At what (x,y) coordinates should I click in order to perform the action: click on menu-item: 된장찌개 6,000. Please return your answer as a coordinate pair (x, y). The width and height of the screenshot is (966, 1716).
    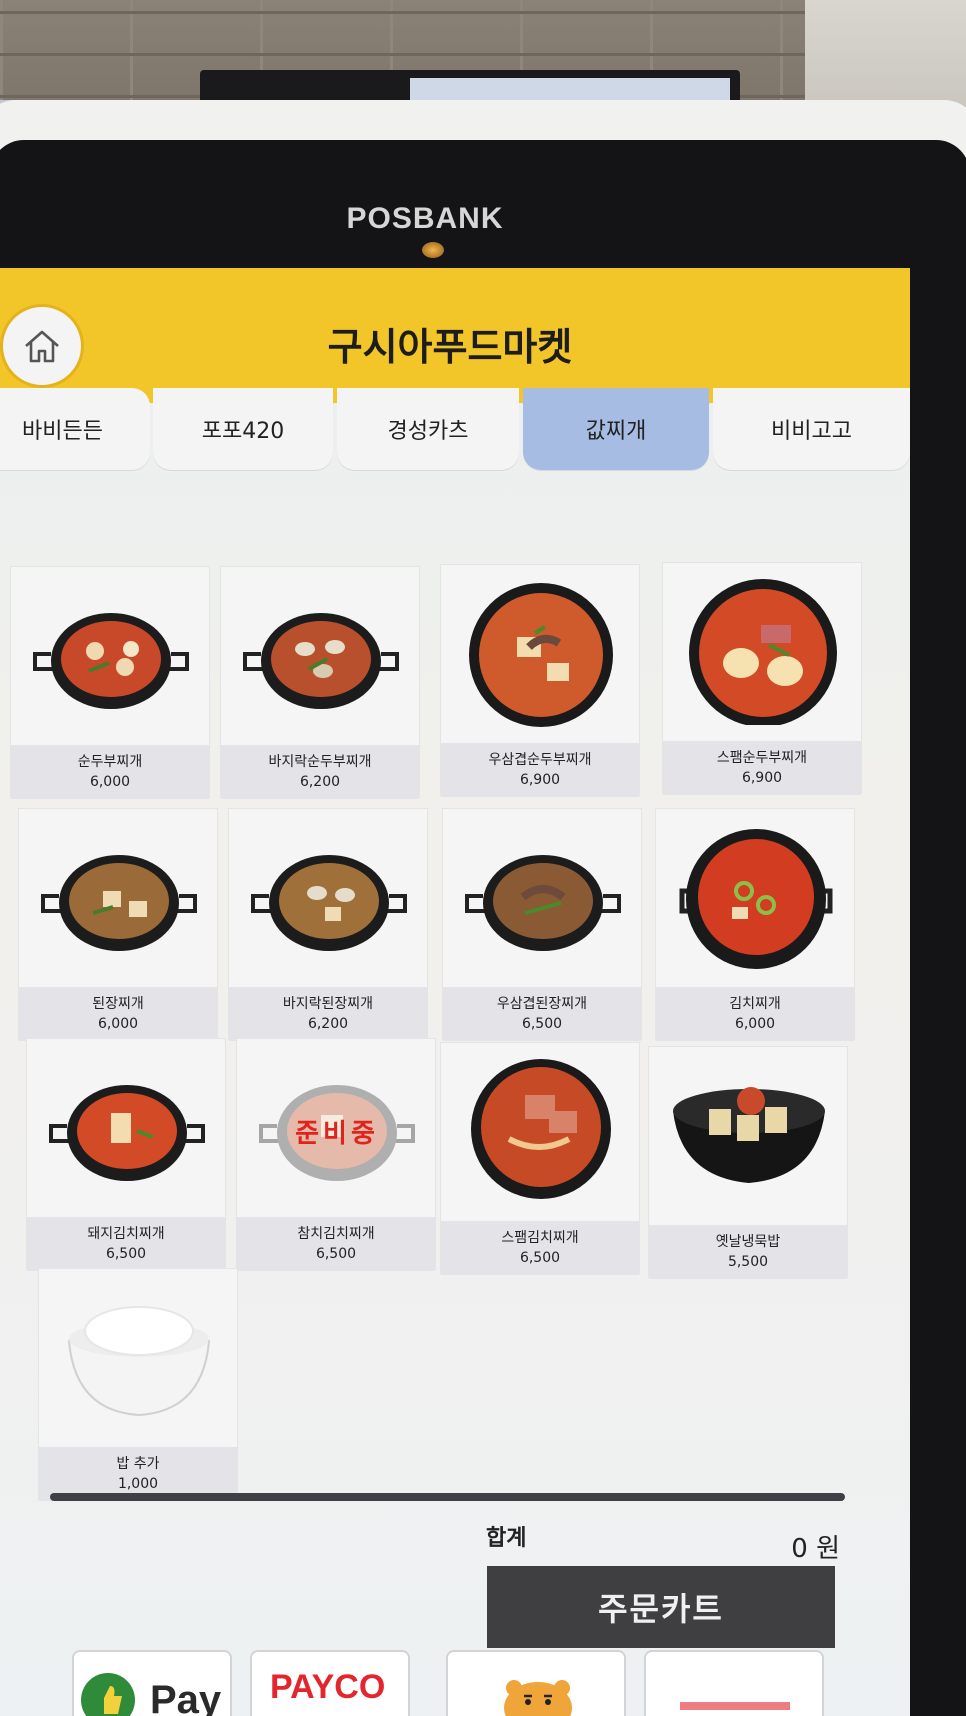
    Looking at the image, I should click on (118, 924).